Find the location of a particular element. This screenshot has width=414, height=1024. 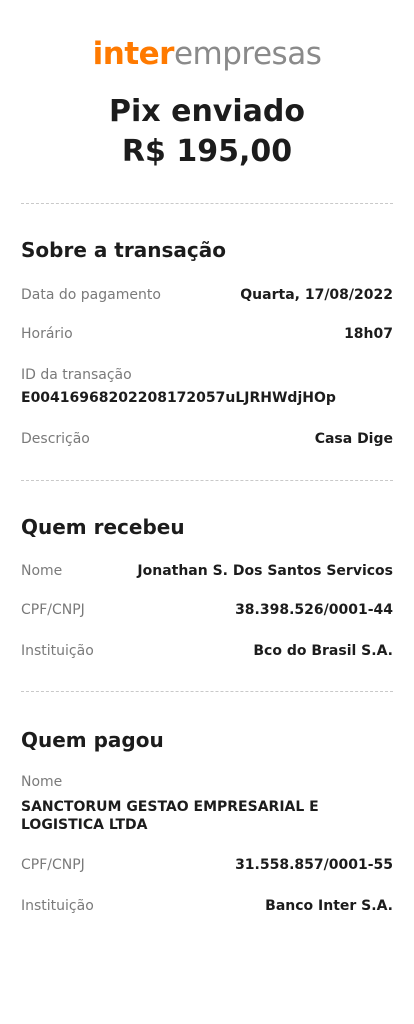

time-label: Horário is located at coordinates (47, 334).